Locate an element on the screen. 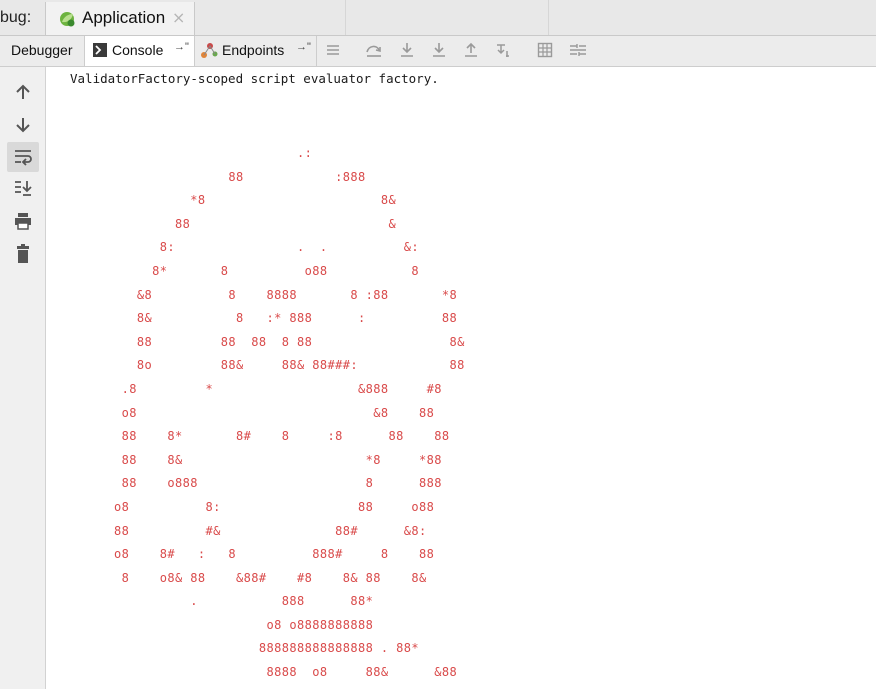  scroll-to-end-icon is located at coordinates (23, 190).